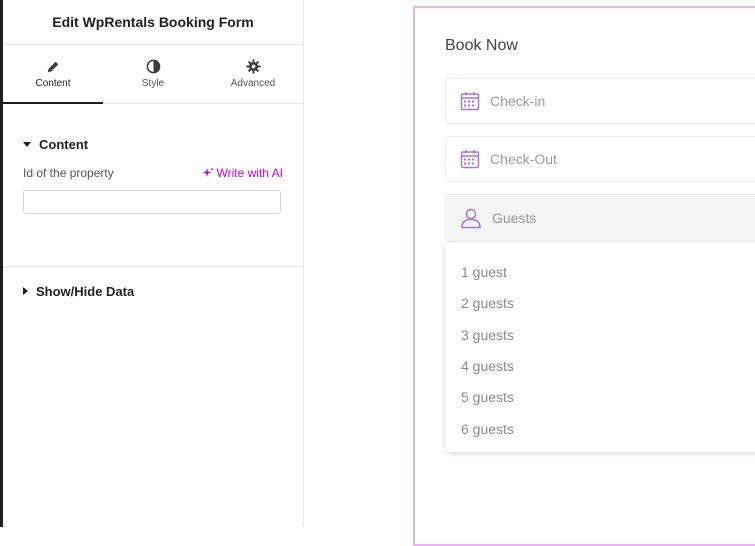  I want to click on half-circle-icon, so click(153, 66).